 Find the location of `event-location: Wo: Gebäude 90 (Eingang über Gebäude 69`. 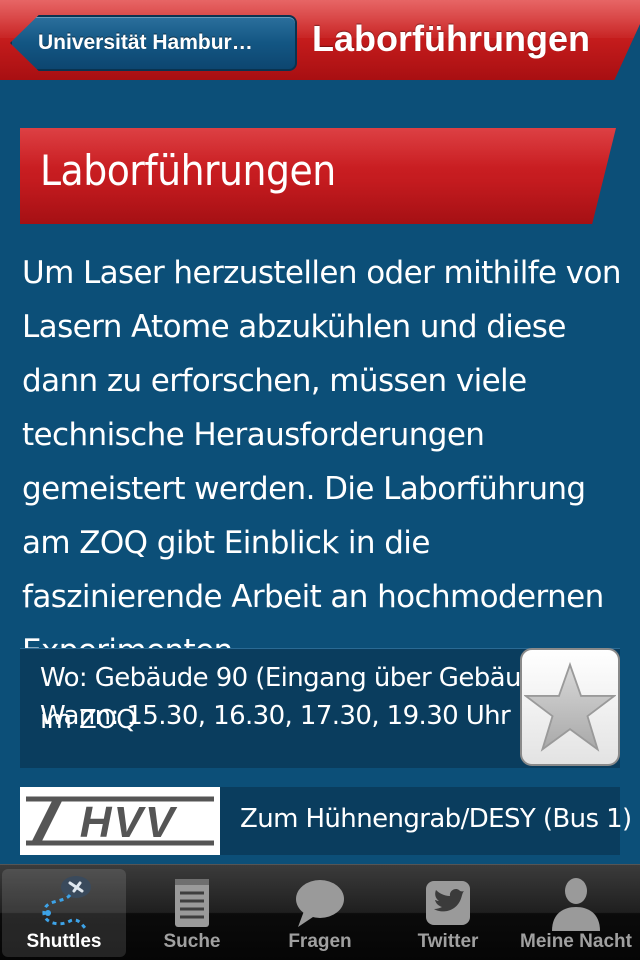

event-location: Wo: Gebäude 90 (Eingang über Gebäude 69 is located at coordinates (316, 678).